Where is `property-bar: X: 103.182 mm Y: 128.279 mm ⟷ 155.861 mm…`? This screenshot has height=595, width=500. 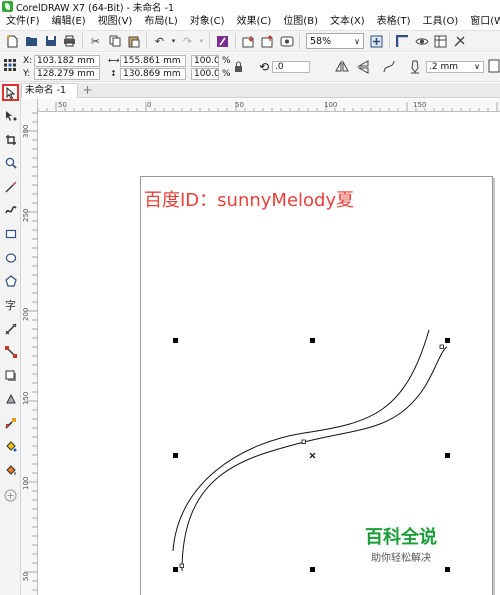 property-bar: X: 103.182 mm Y: 128.279 mm ⟷ 155.861 mm… is located at coordinates (250, 67).